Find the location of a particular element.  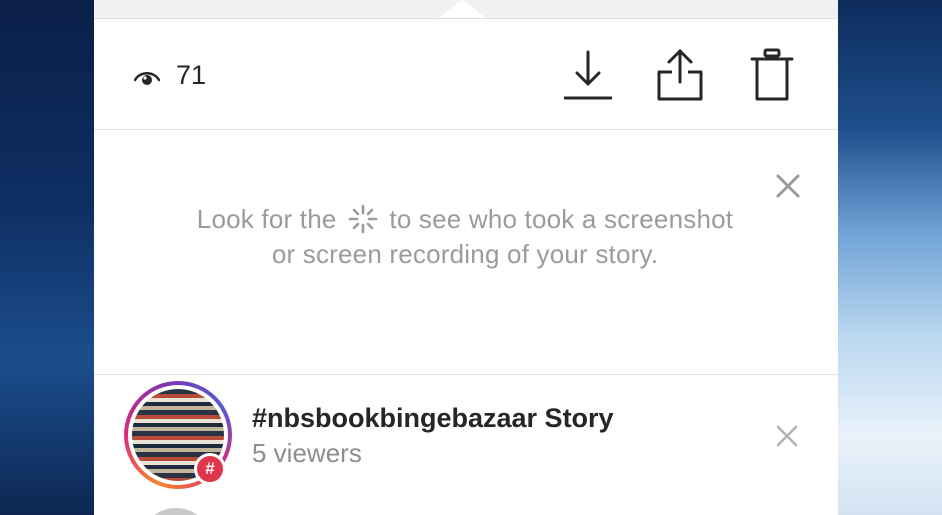

background-right is located at coordinates (890, 257).